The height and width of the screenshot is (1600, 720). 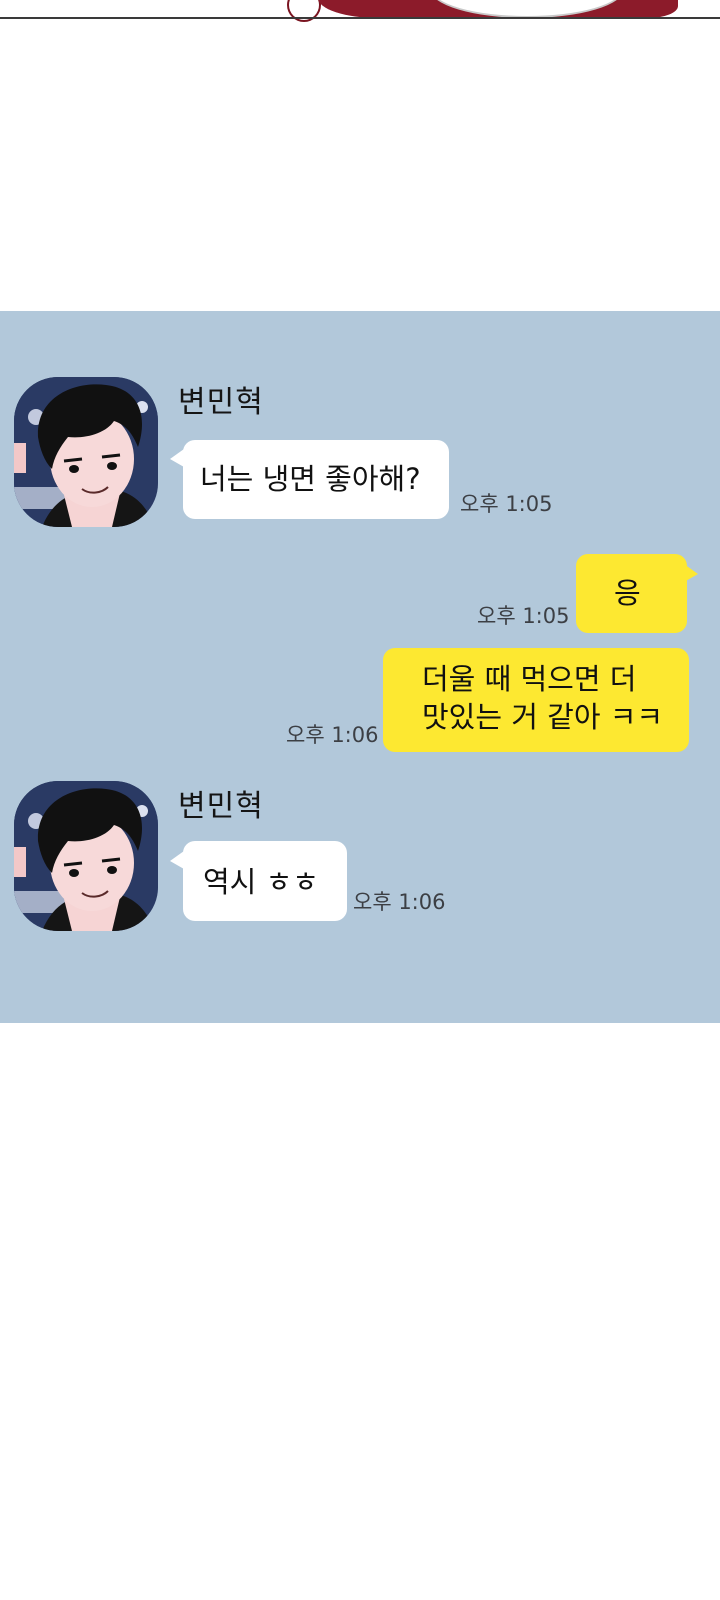 I want to click on received-message-bubble: 역시 ㅎㅎ, so click(x=265, y=881).